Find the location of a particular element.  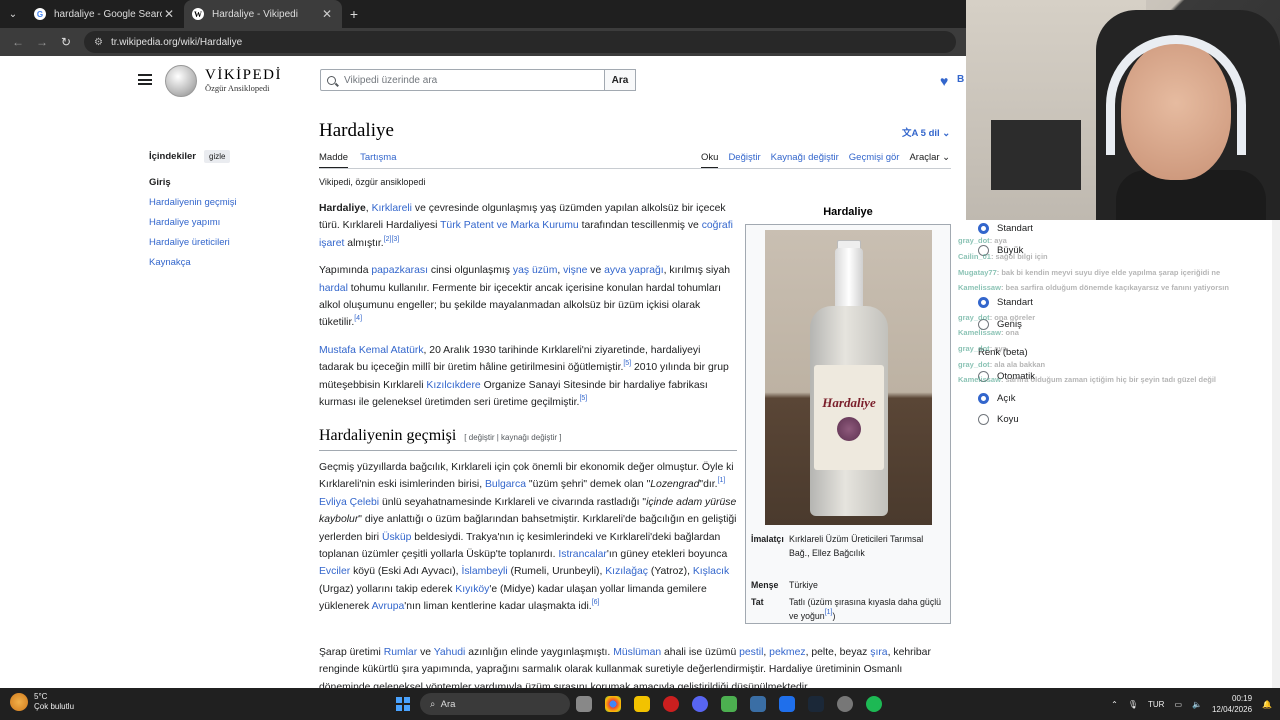

namespace-tabs: Madde Tartışma is located at coordinates (358, 160).